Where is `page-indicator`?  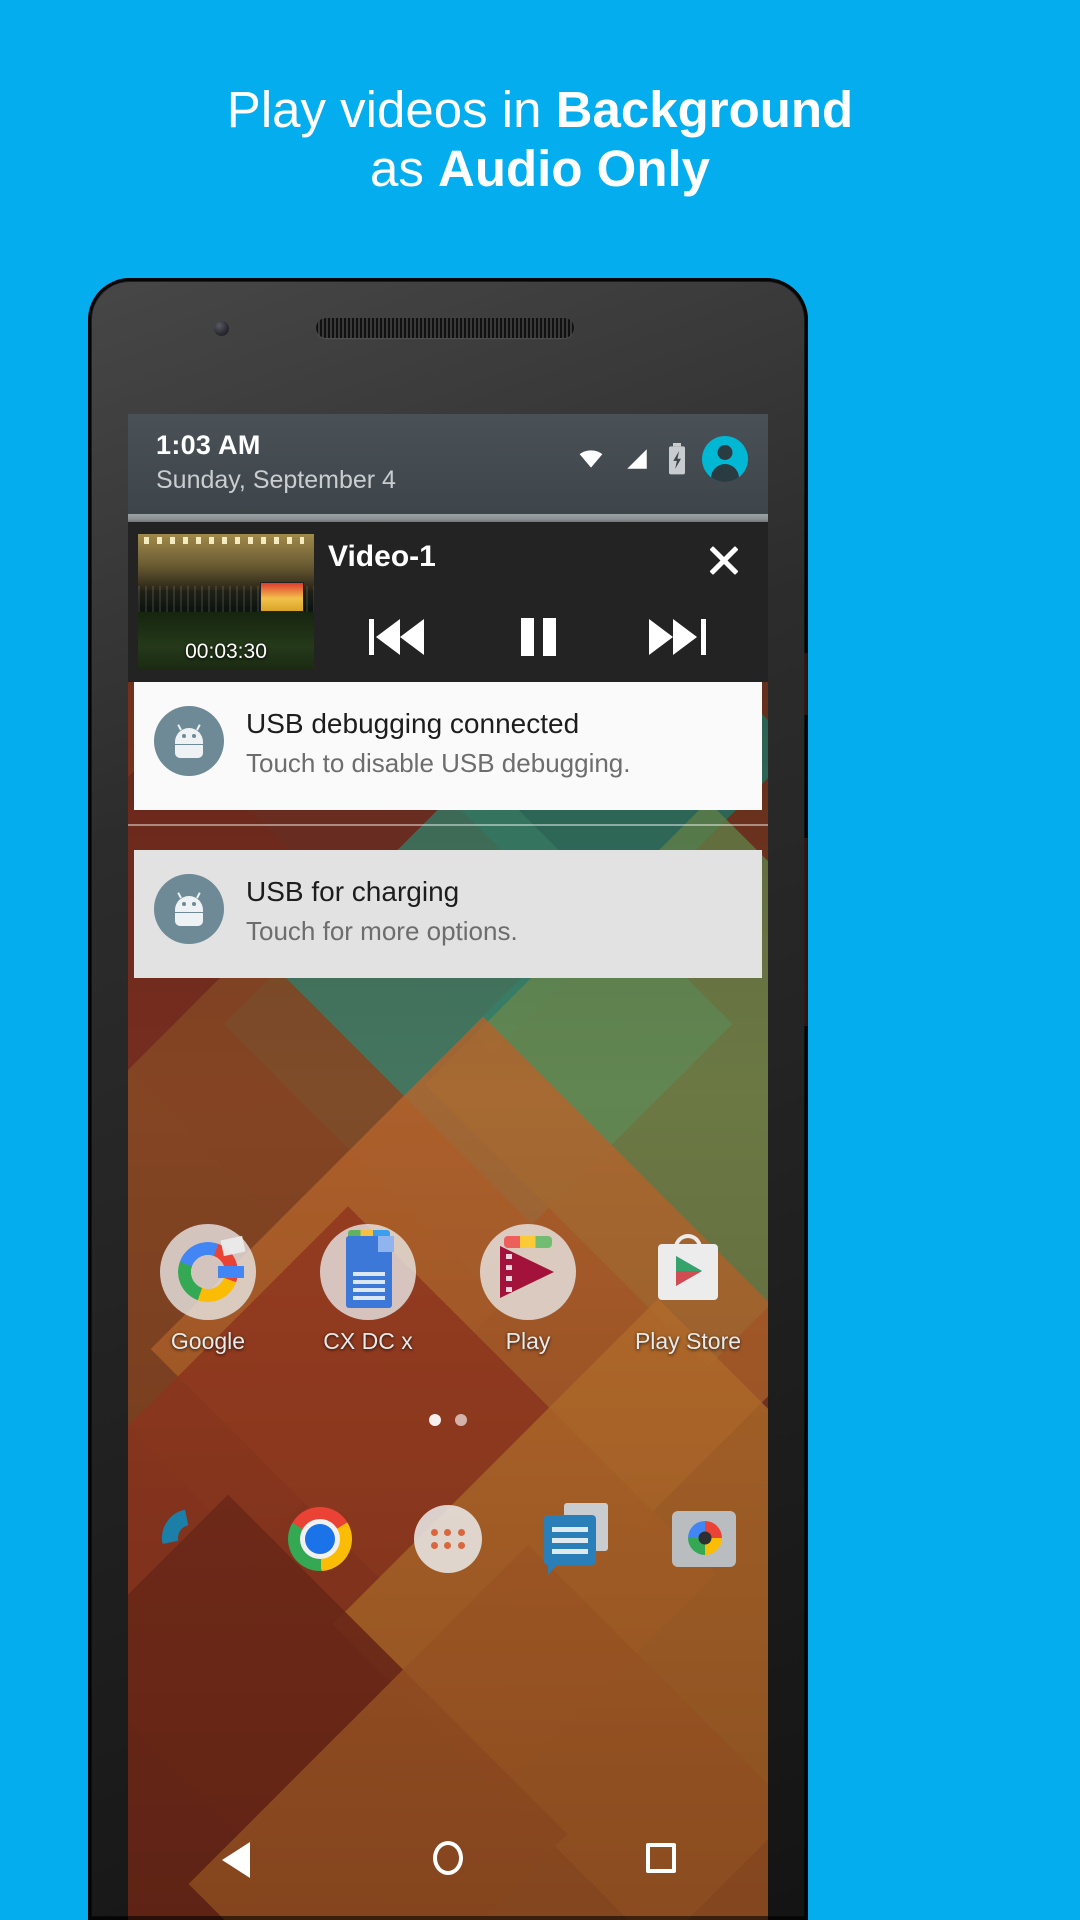
page-indicator is located at coordinates (448, 1420).